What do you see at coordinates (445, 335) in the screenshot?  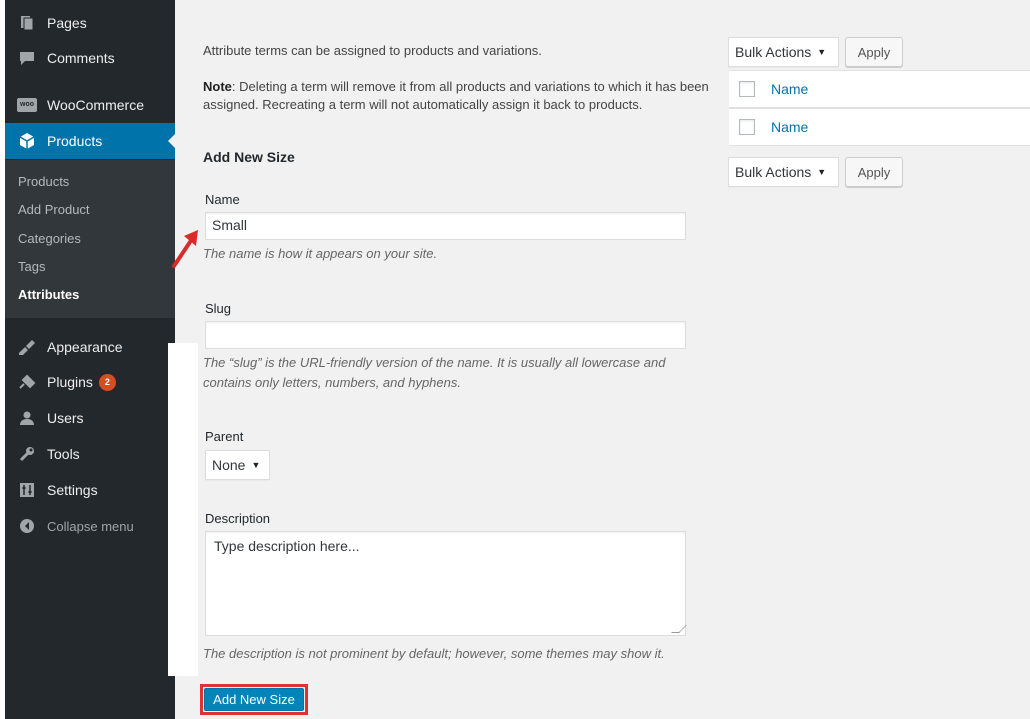 I see `slug-input` at bounding box center [445, 335].